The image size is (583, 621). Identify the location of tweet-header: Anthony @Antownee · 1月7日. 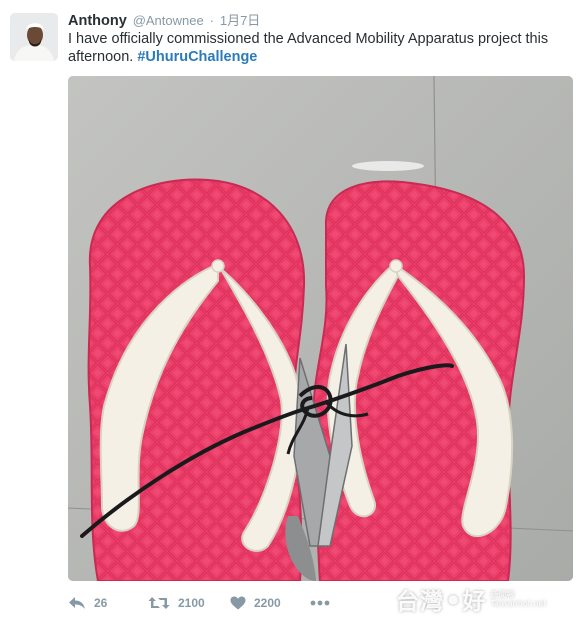
(164, 20).